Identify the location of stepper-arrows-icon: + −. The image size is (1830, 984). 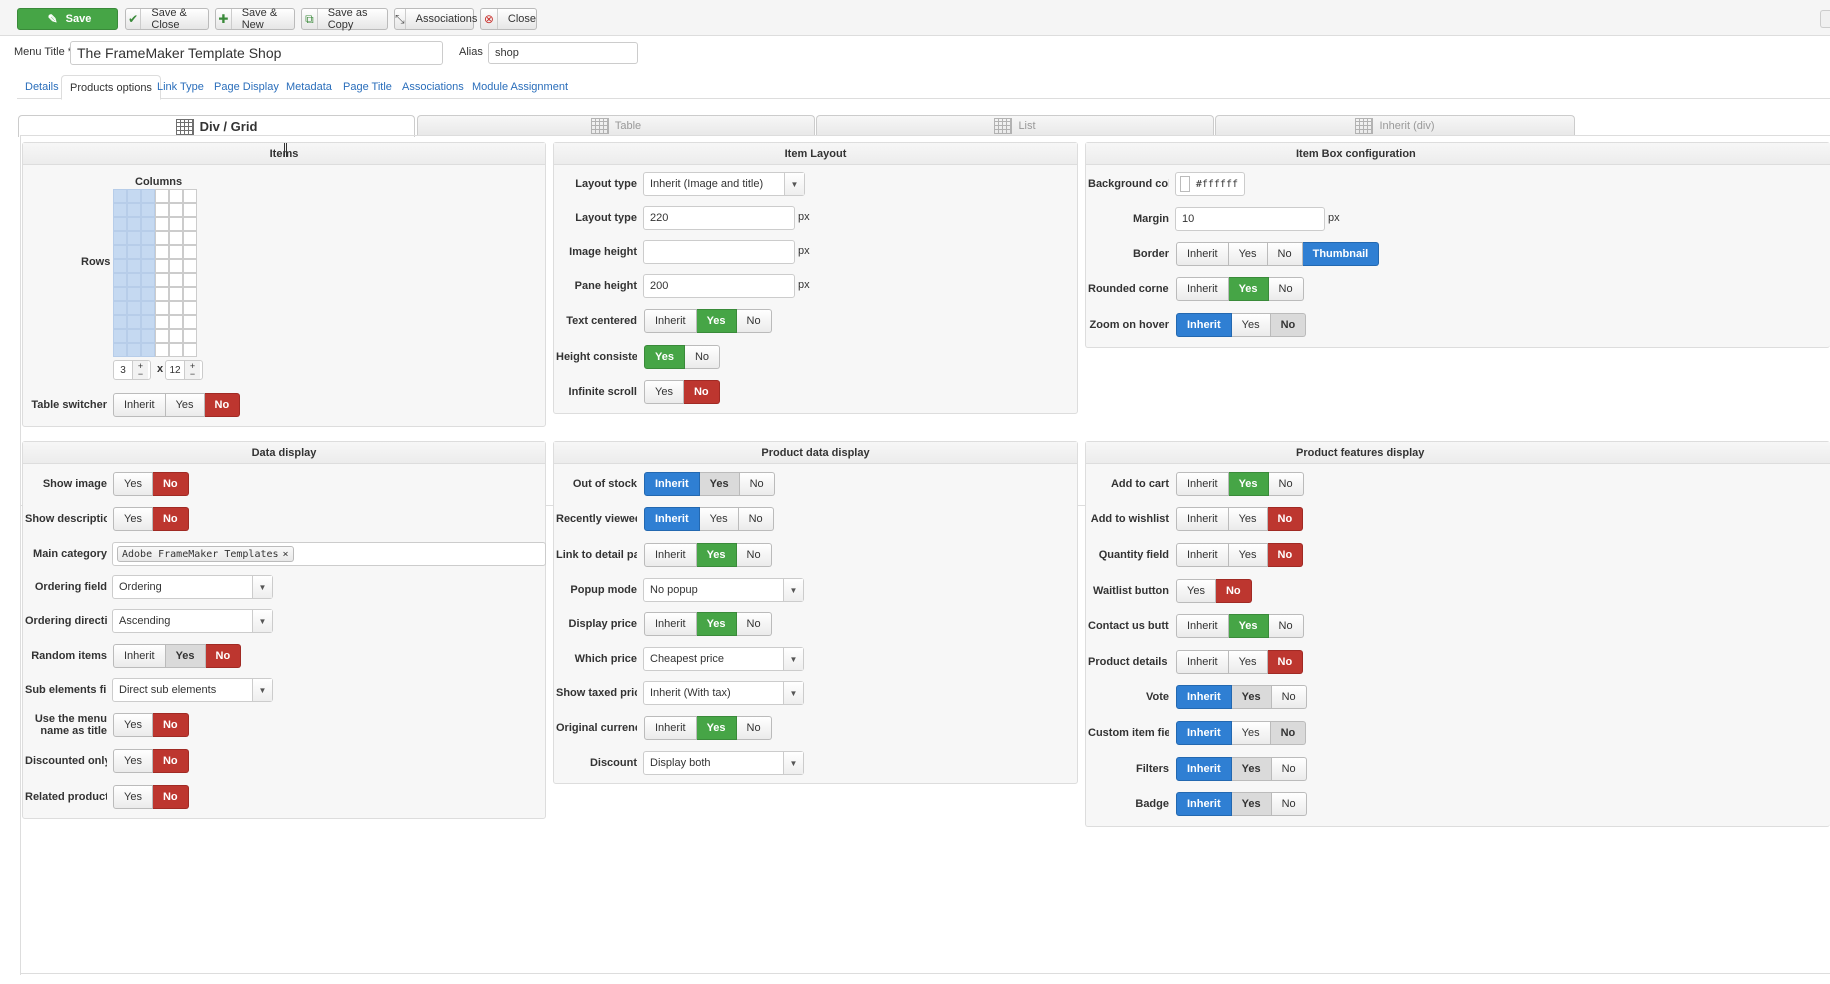
(192, 370).